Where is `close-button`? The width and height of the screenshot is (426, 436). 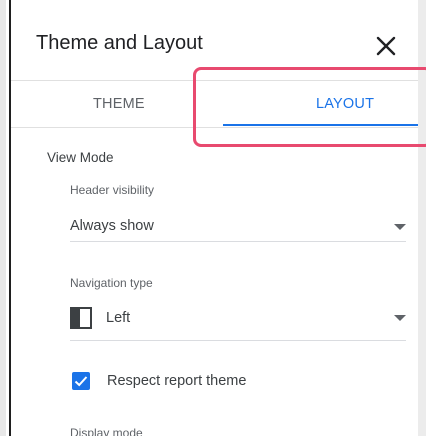 close-button is located at coordinates (386, 46).